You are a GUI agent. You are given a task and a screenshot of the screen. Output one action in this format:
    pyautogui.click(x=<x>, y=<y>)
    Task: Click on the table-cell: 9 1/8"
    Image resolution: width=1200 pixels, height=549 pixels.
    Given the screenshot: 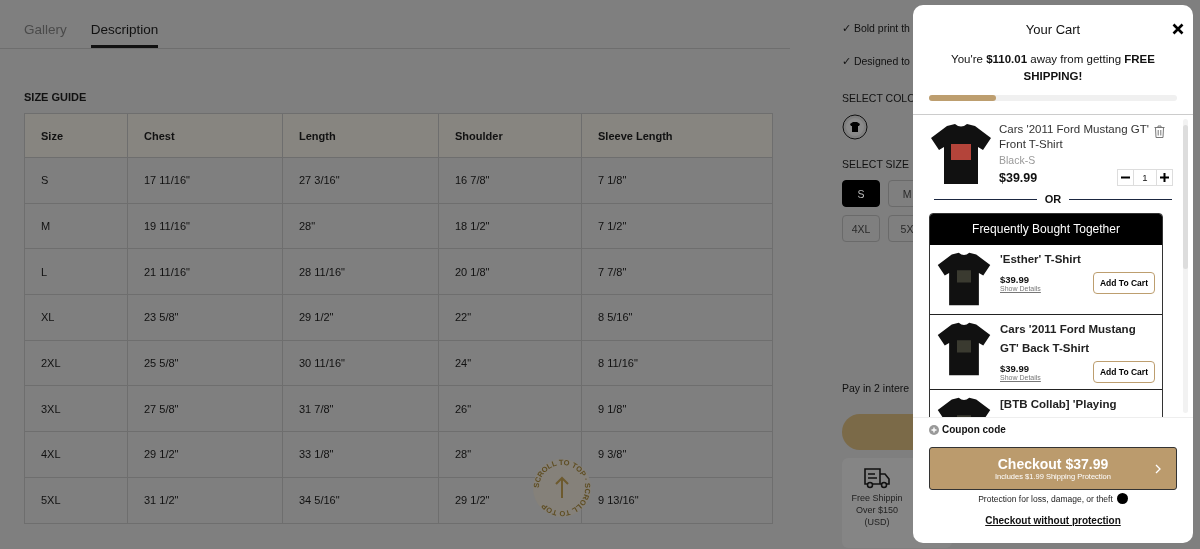 What is the action you would take?
    pyautogui.click(x=676, y=409)
    